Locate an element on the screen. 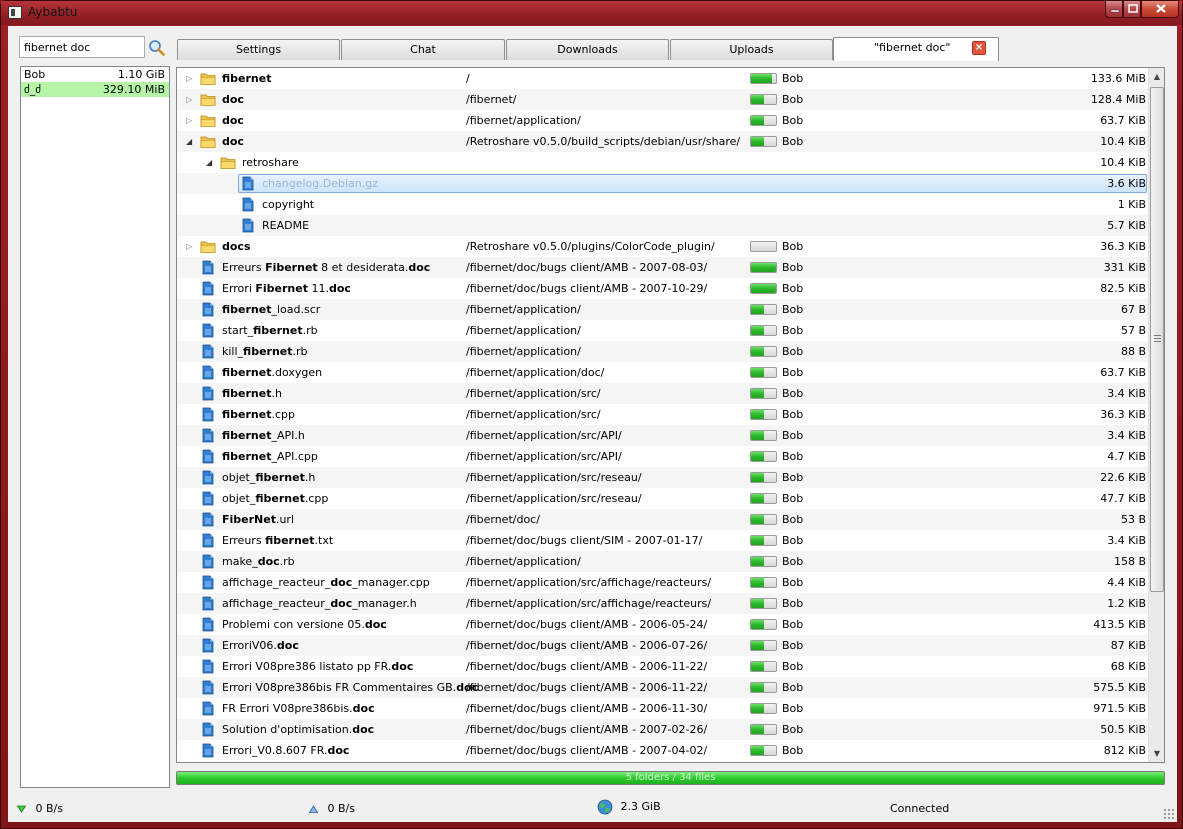 This screenshot has height=829, width=1183. result-row-folder: ▷ doc/fibernet/application/Bob 63.7 KiB is located at coordinates (662, 120).